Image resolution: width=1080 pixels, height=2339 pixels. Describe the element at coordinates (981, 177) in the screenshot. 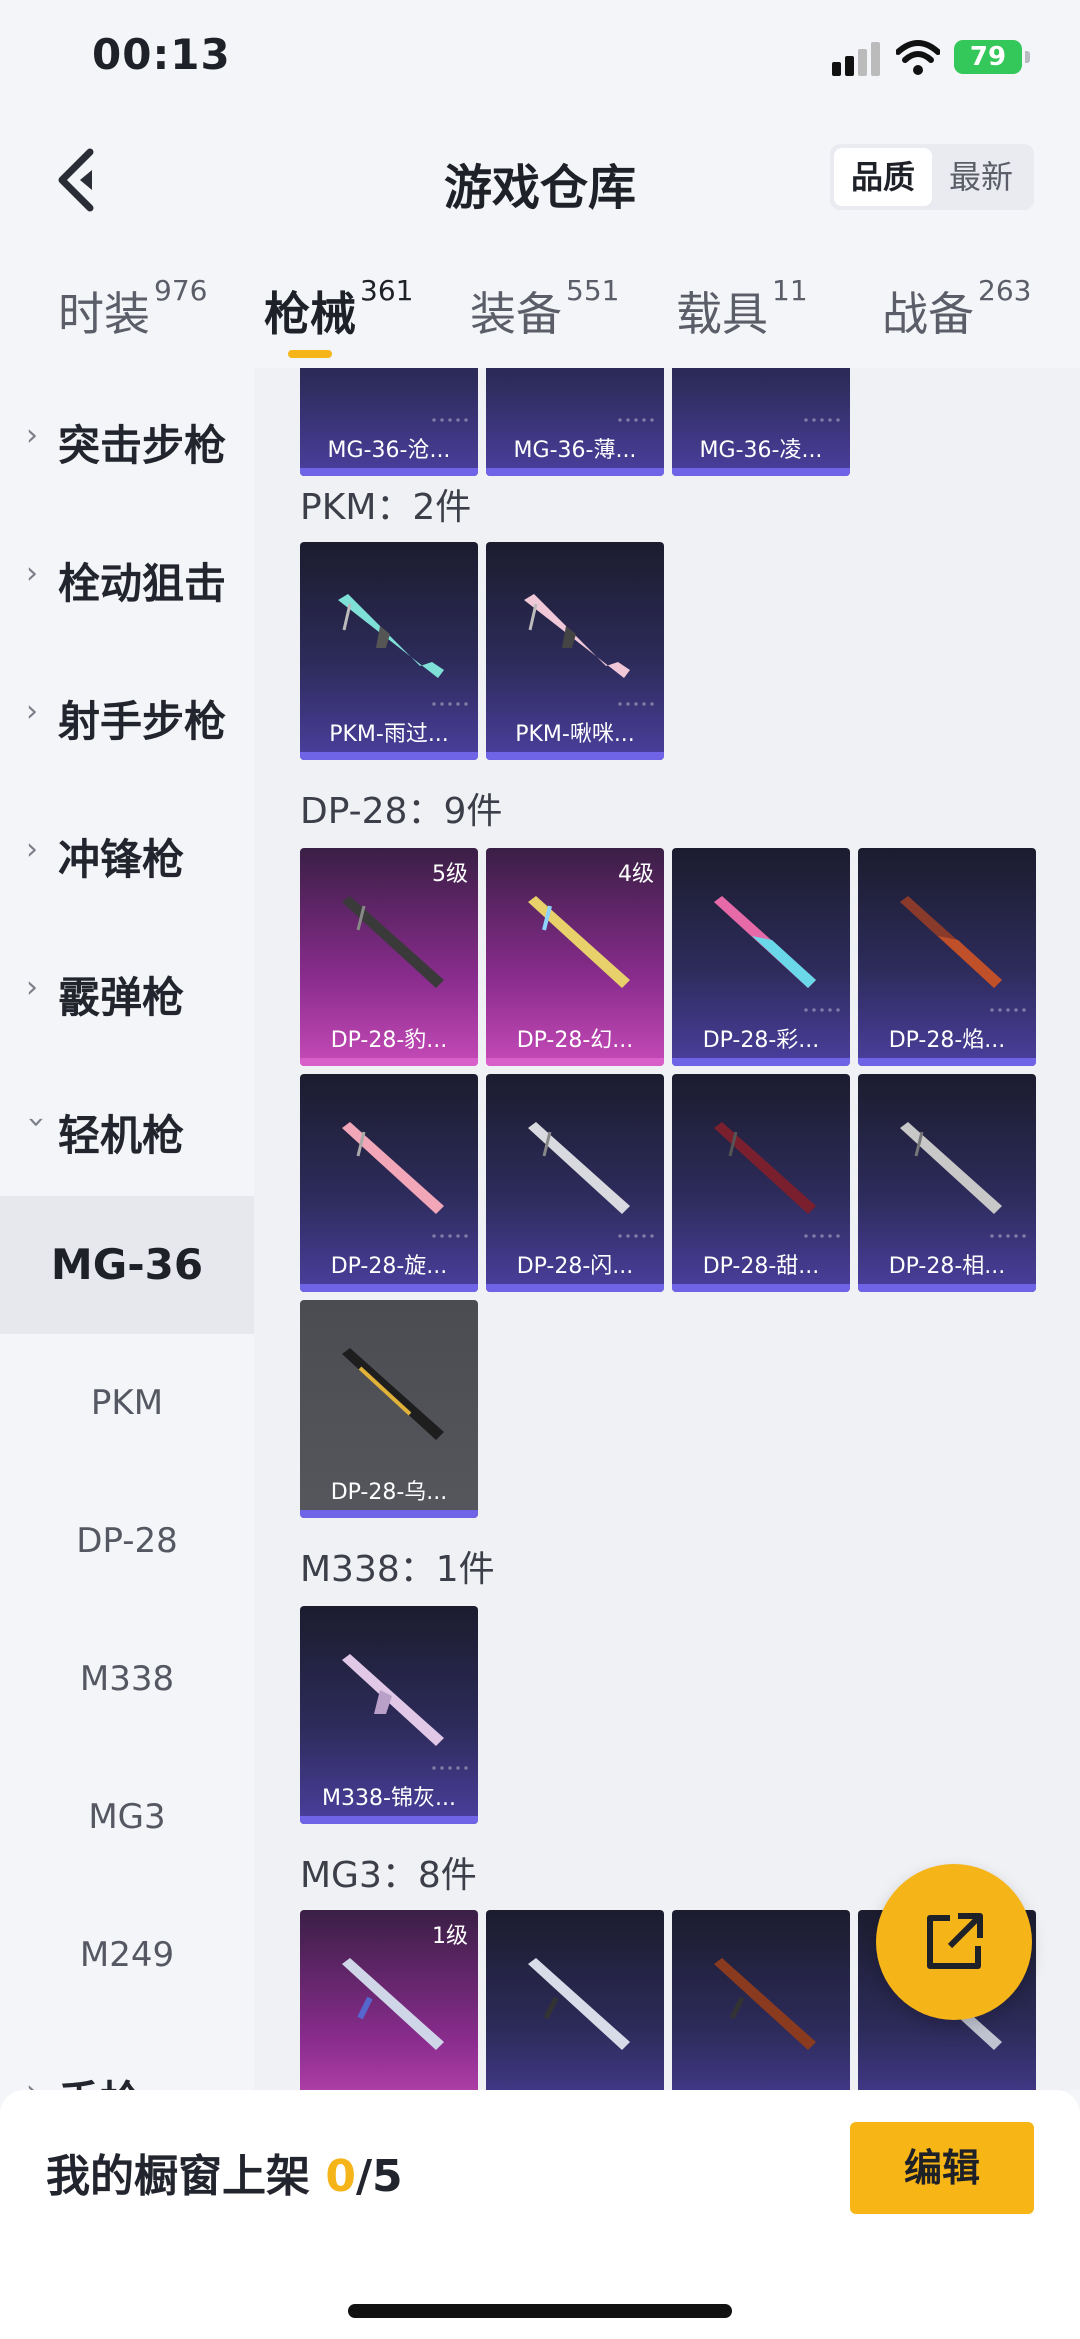

I see `sort-newest-button: 最新` at that location.